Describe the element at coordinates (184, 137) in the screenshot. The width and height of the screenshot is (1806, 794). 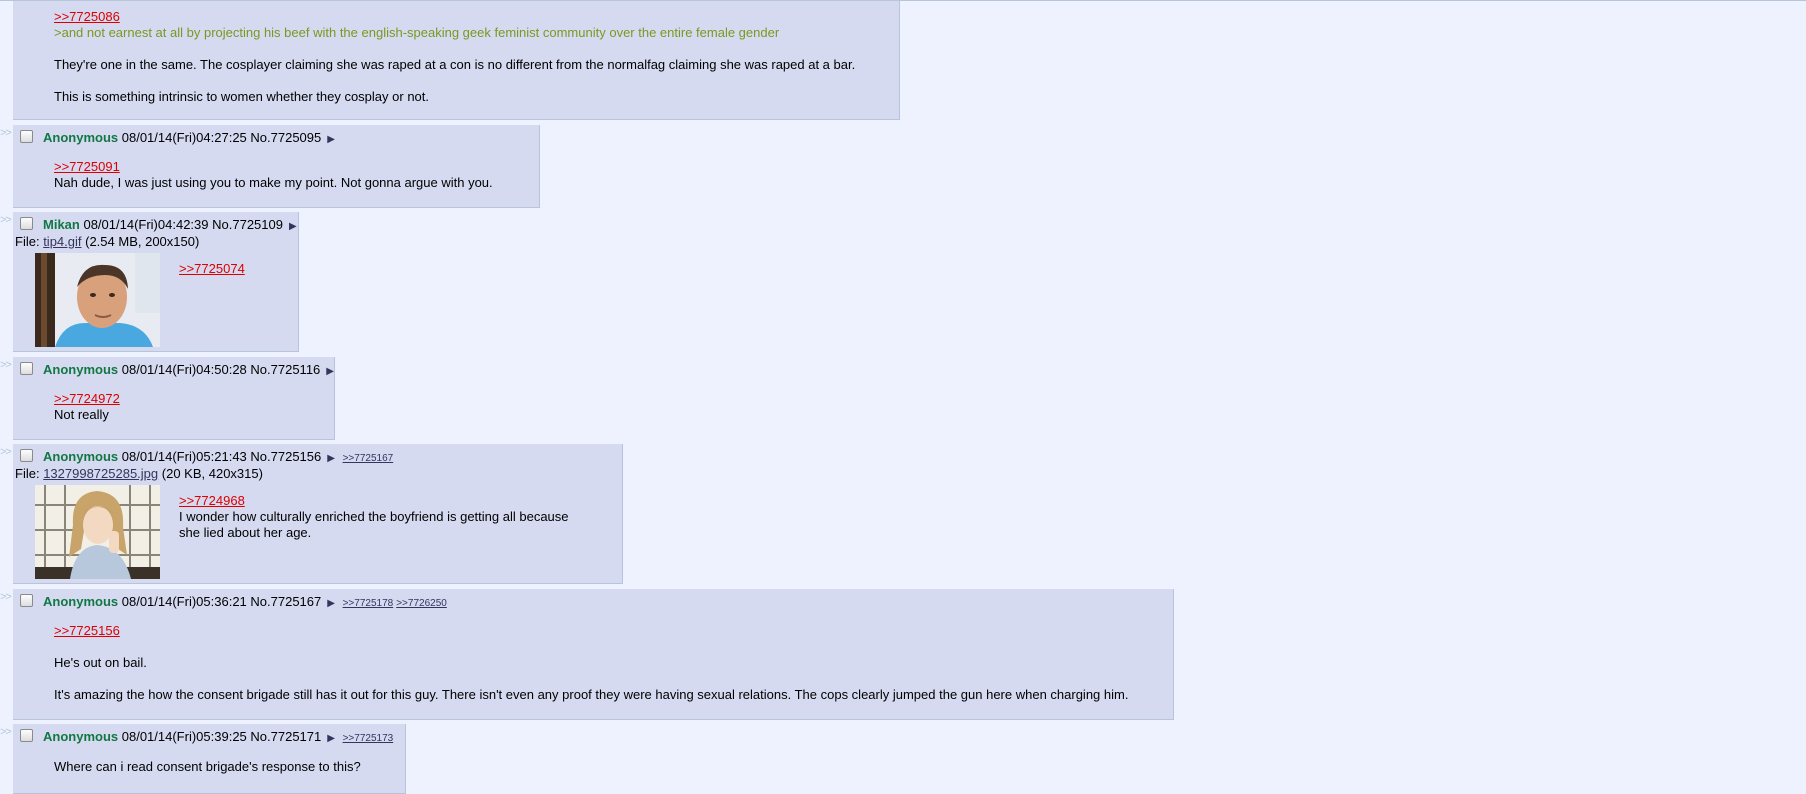
I see `post-datetime: 08/01/14(Fri)04:27:25` at that location.